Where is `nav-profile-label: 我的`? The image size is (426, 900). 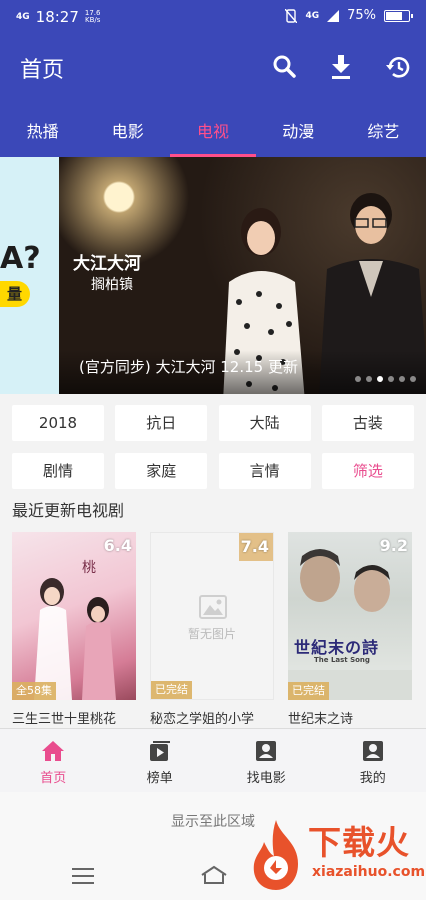 nav-profile-label: 我的 is located at coordinates (372, 778).